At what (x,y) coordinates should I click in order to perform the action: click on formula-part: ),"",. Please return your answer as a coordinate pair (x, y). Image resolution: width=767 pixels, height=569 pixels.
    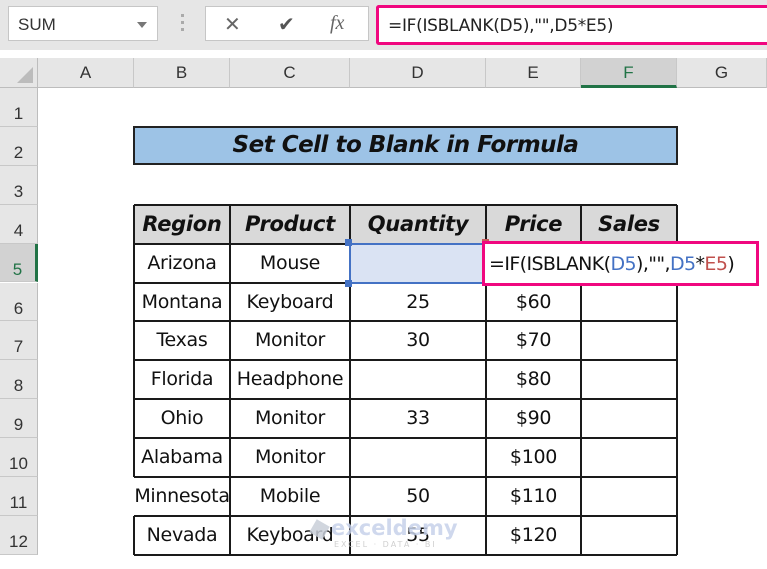
    Looking at the image, I should click on (653, 264).